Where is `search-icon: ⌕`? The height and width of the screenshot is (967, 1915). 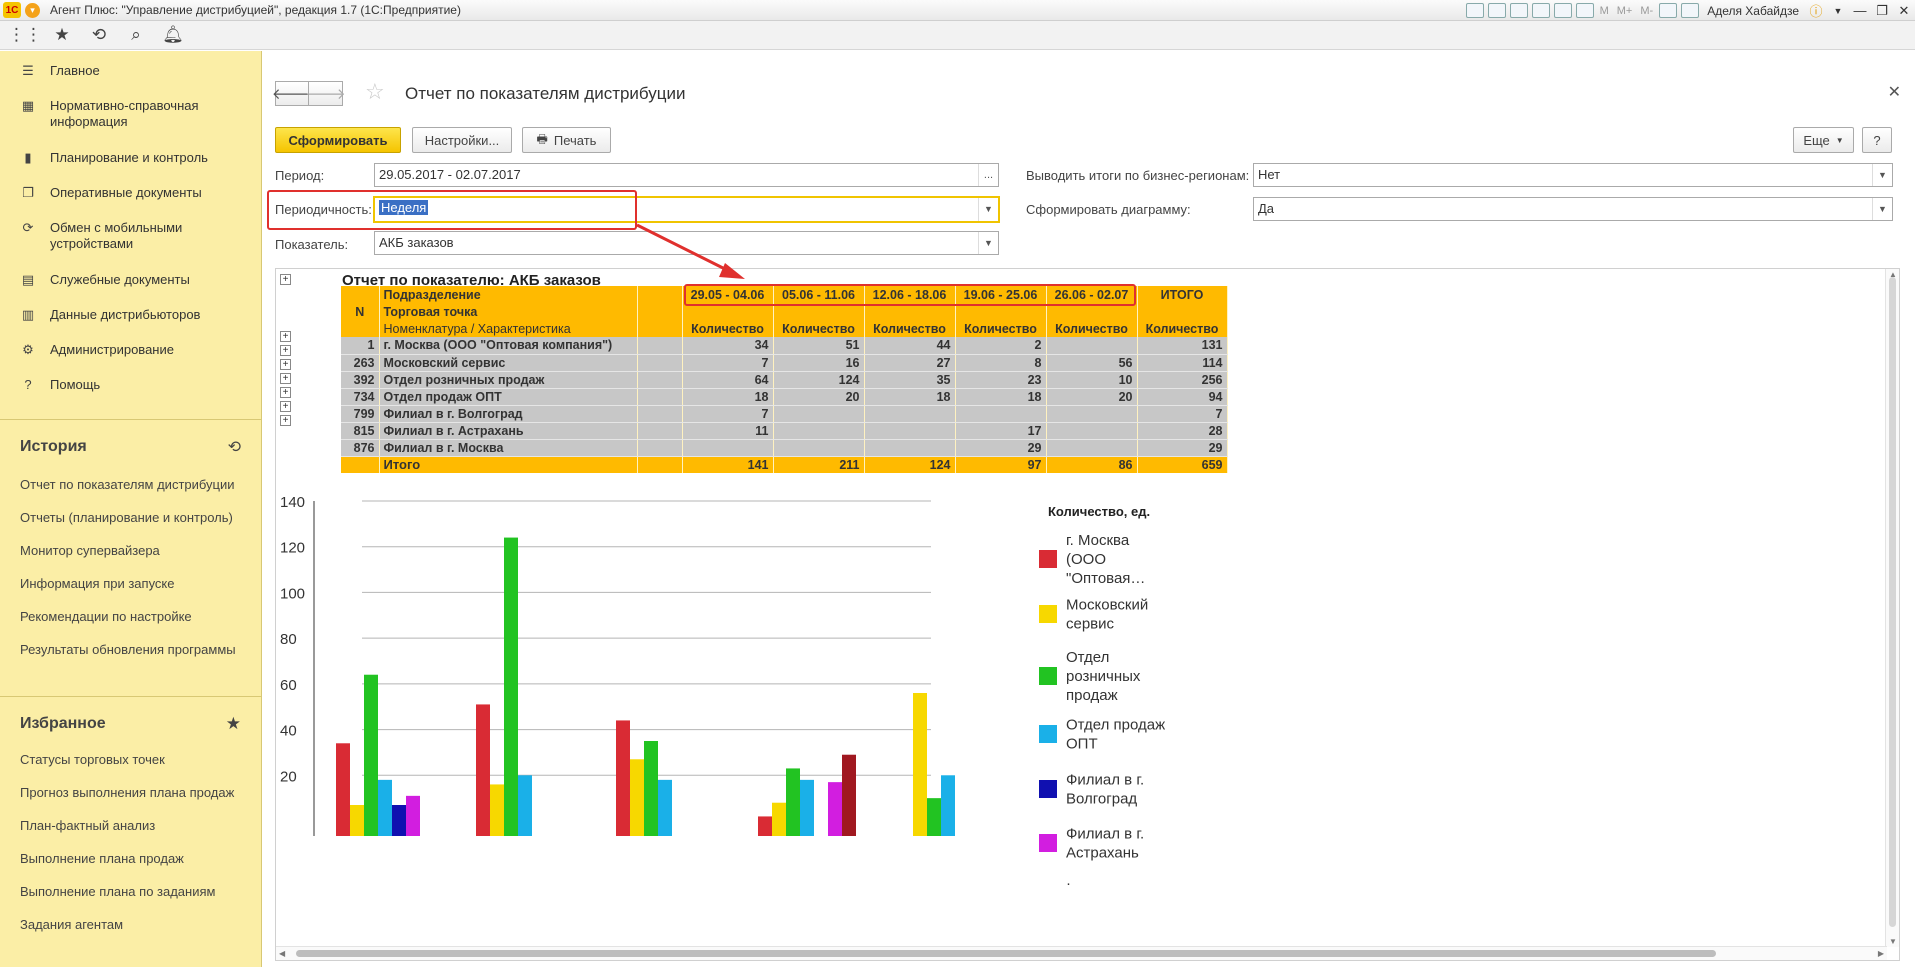
search-icon: ⌕ is located at coordinates (136, 35).